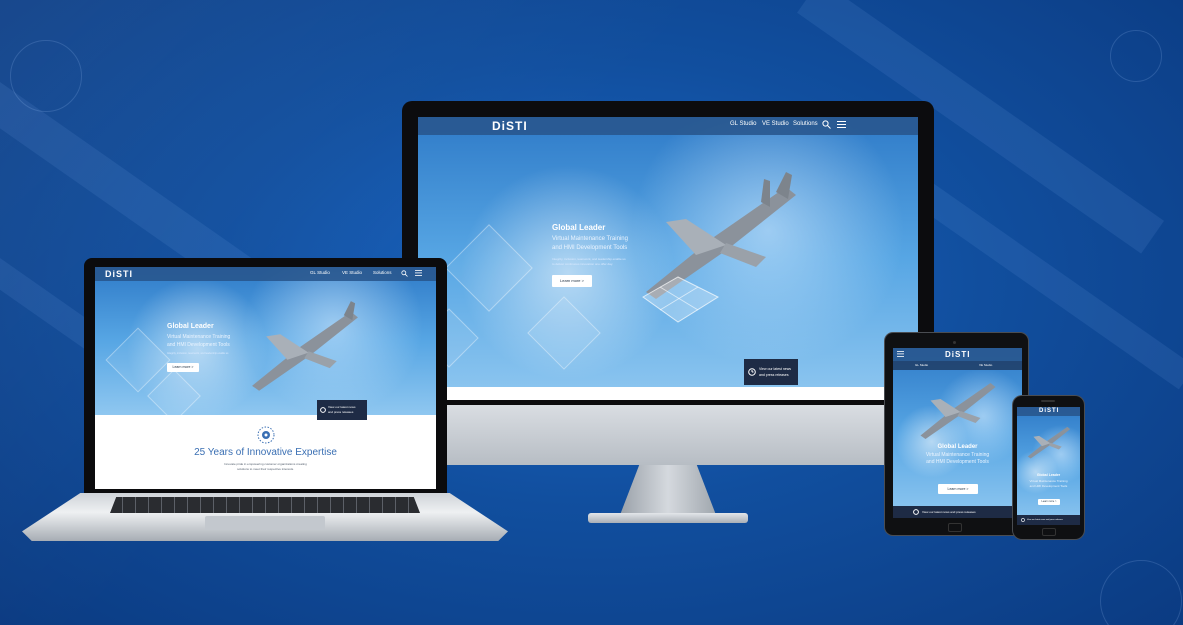  I want to click on phone-home-button, so click(1049, 532).